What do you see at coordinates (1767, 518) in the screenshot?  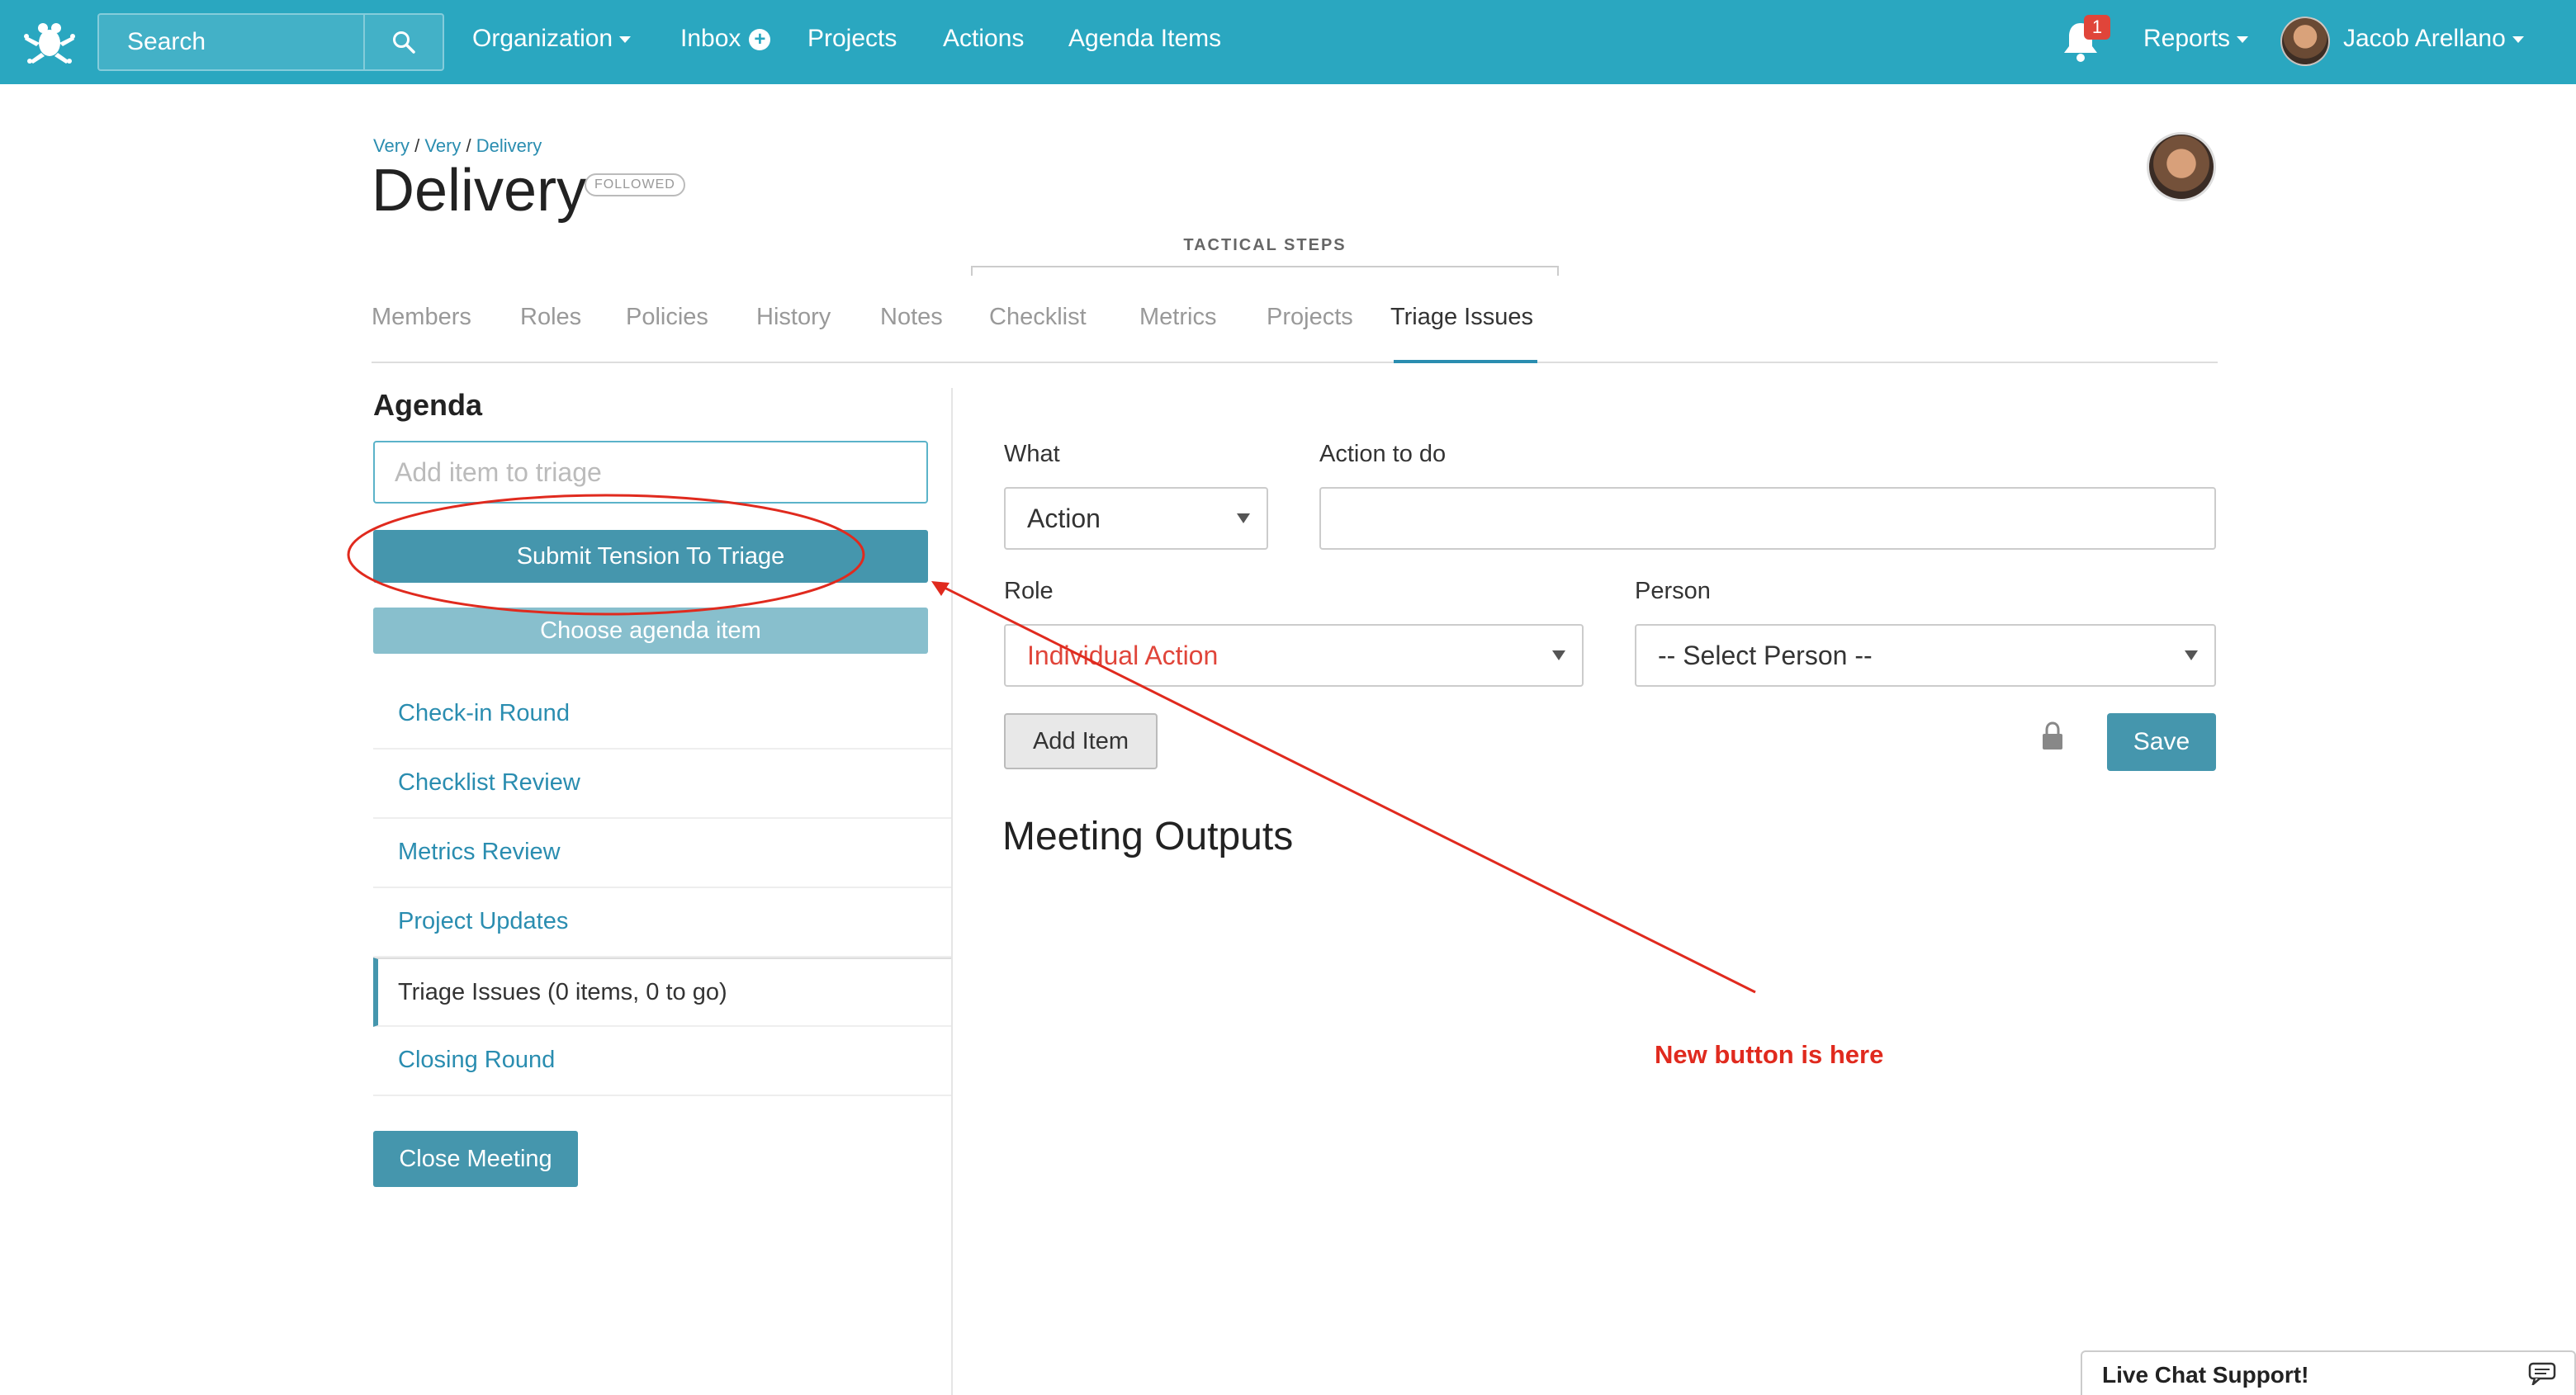 I see `action-to-do-input` at bounding box center [1767, 518].